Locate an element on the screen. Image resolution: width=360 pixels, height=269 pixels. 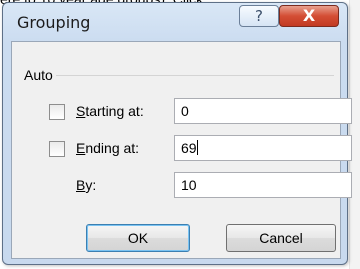
help-icon: ? is located at coordinates (259, 16).